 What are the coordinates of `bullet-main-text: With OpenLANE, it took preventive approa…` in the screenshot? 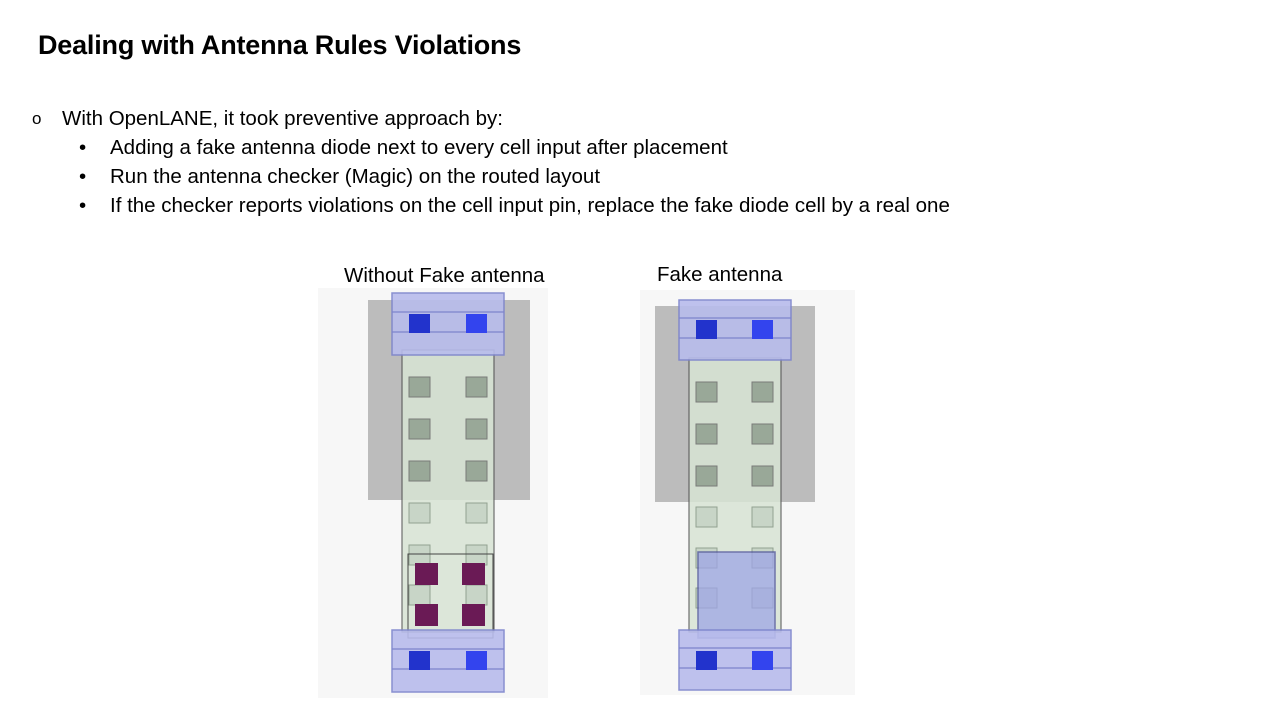 It's located at (282, 118).